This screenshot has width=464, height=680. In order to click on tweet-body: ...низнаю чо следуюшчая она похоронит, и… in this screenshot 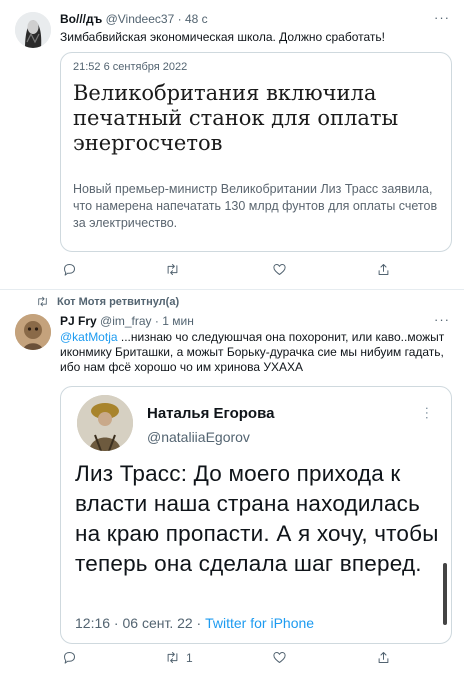, I will do `click(252, 352)`.